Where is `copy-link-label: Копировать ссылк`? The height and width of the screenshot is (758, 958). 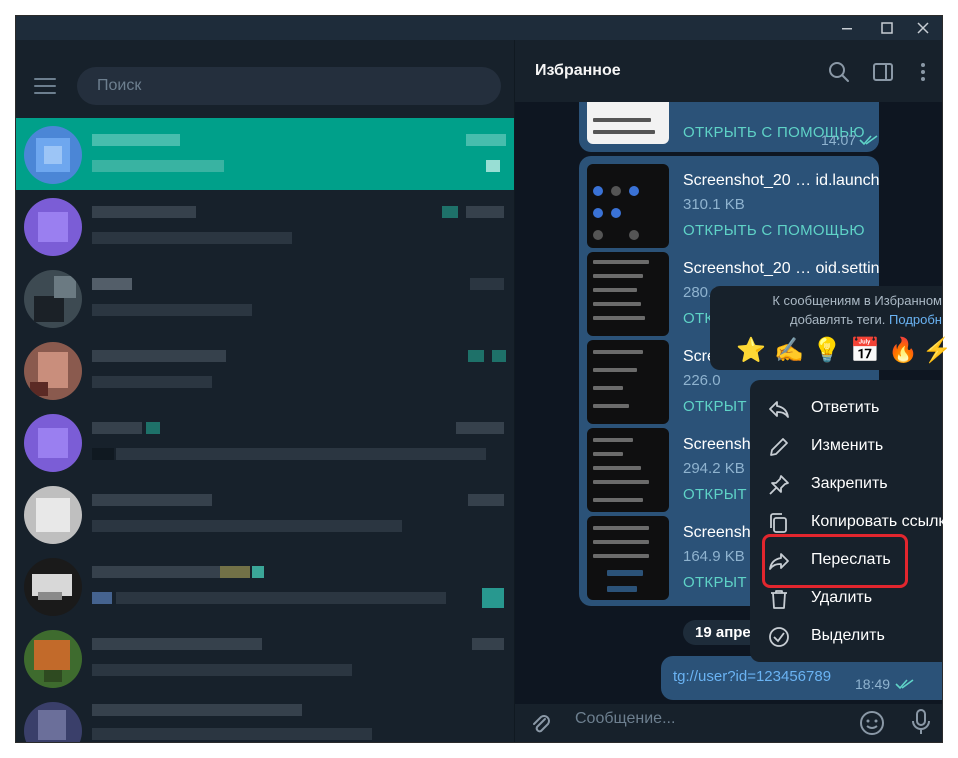
copy-link-label: Копировать ссылк is located at coordinates (878, 521).